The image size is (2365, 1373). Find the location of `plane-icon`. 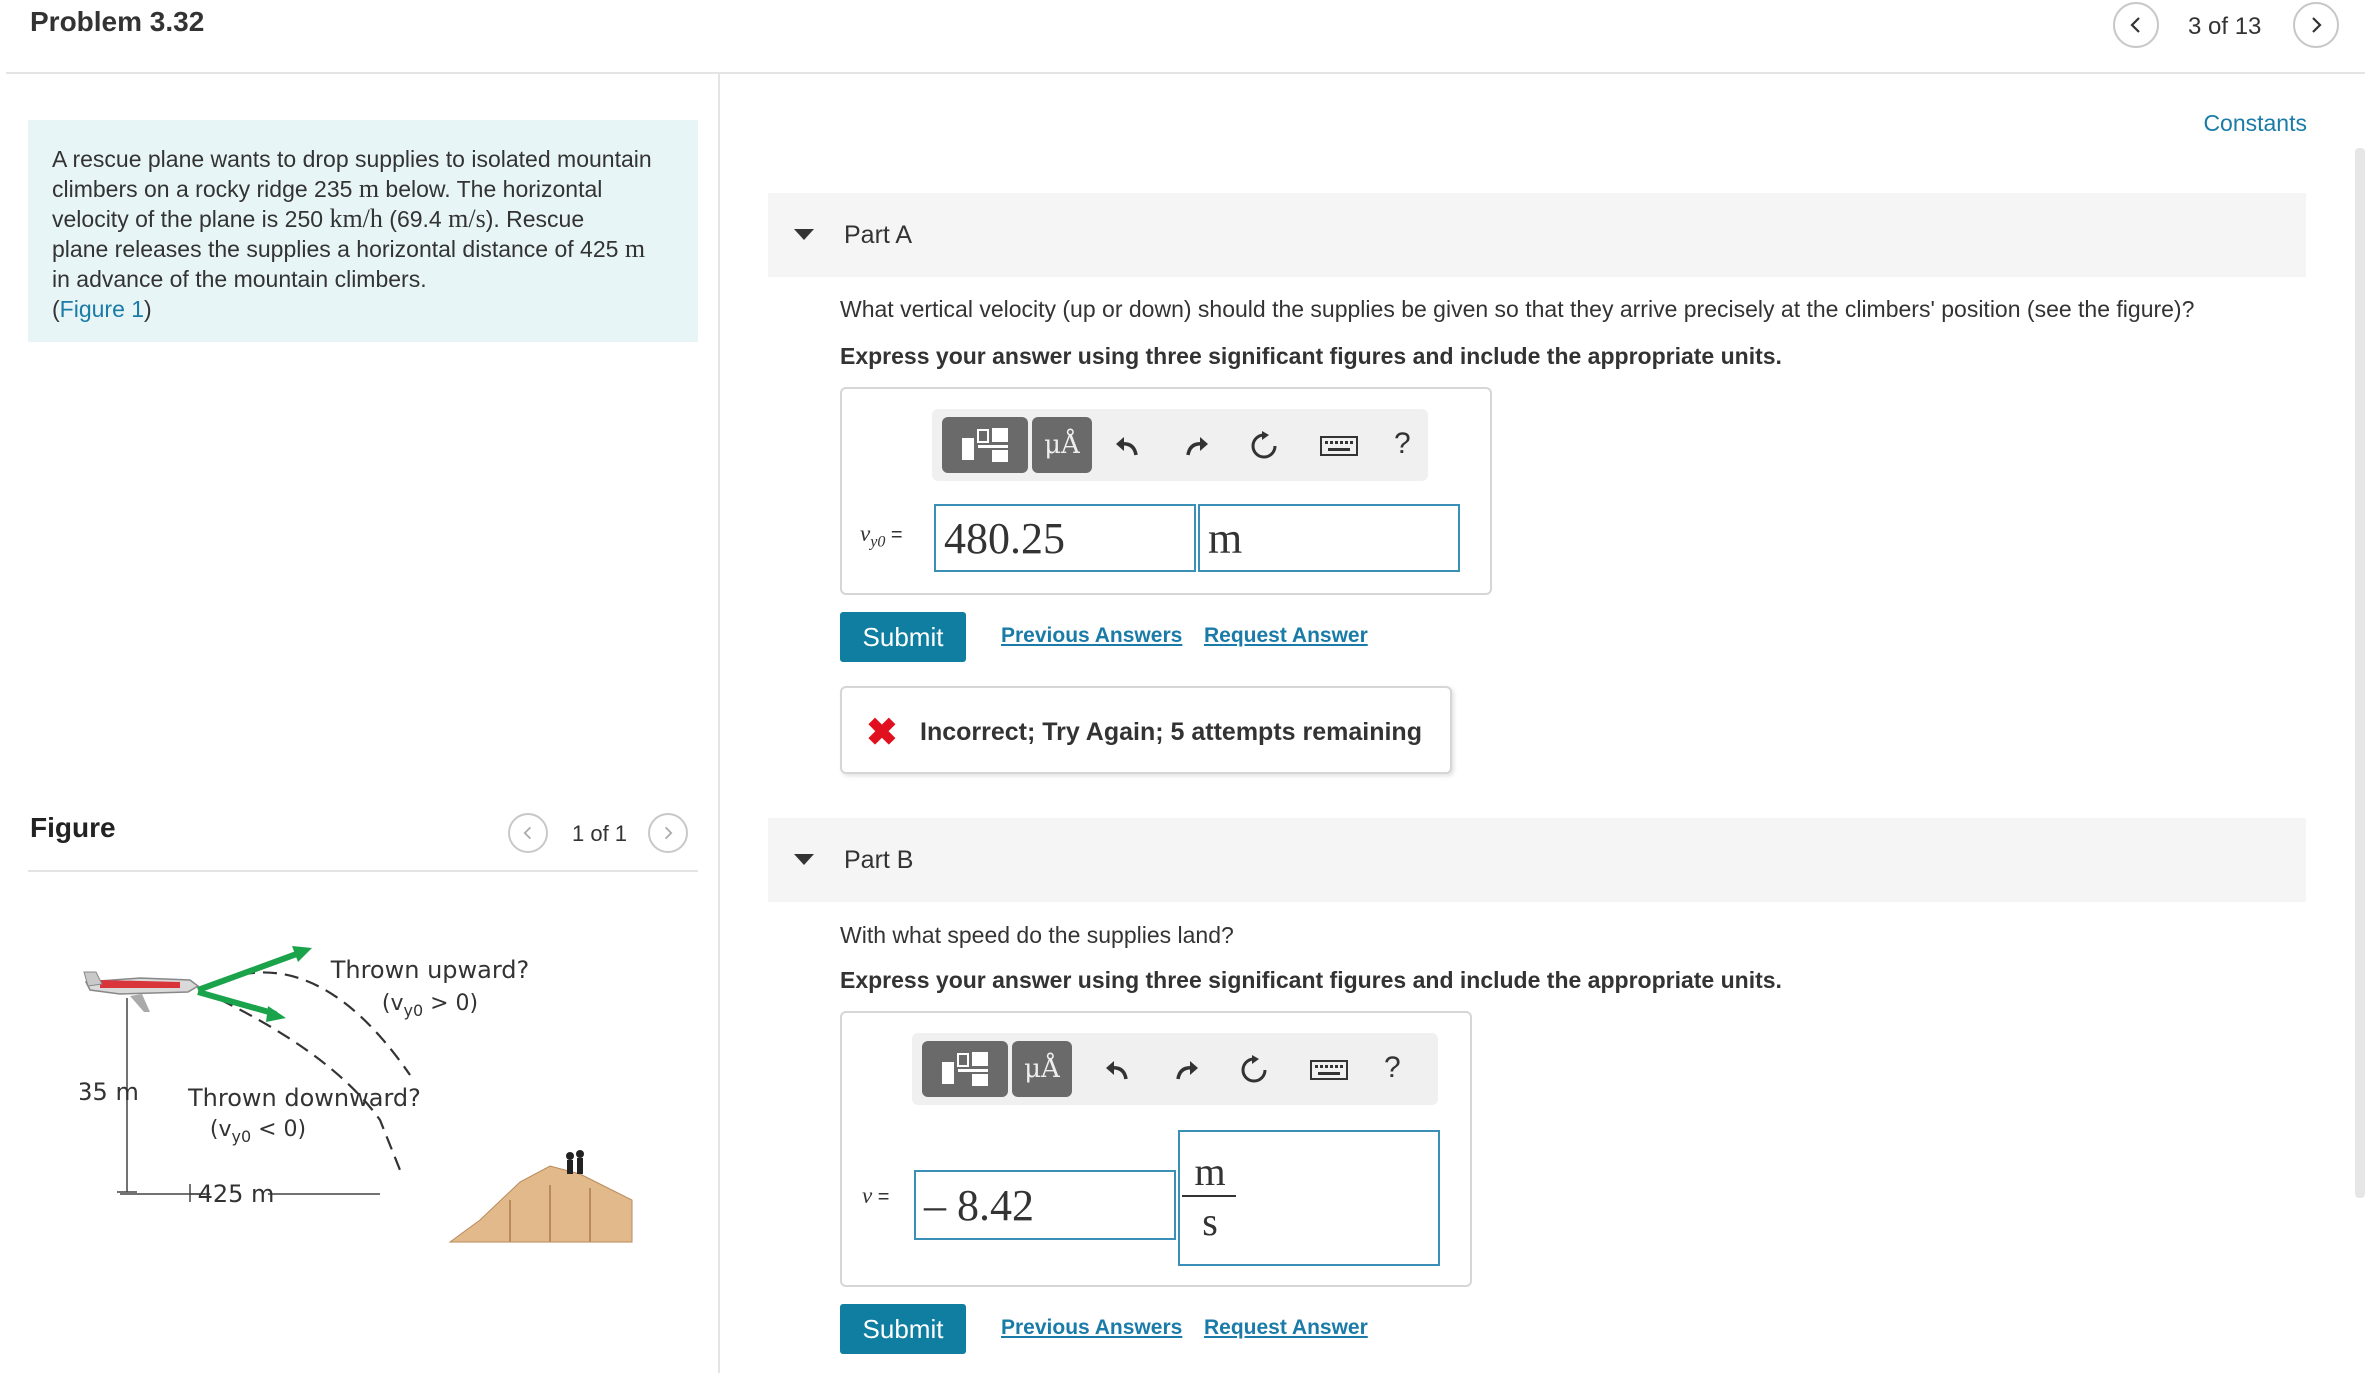

plane-icon is located at coordinates (141, 991).